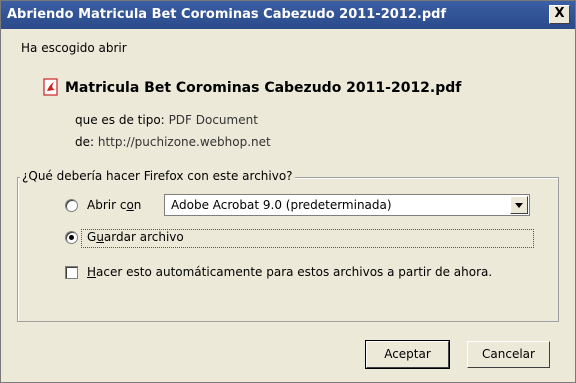 Image resolution: width=576 pixels, height=383 pixels. I want to click on close-button: X, so click(559, 14).